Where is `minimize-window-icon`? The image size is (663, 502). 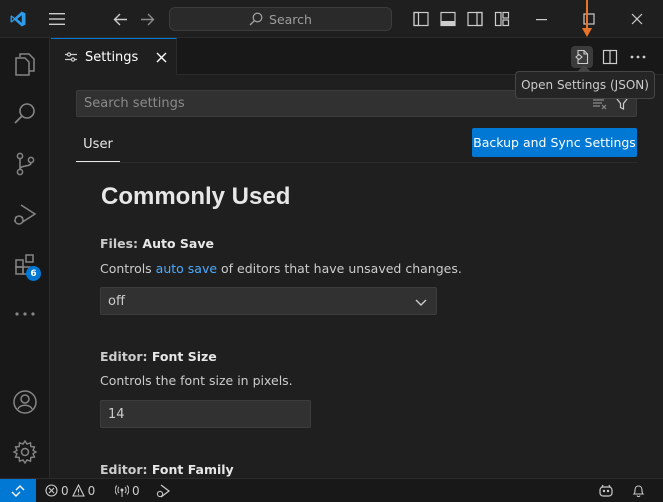 minimize-window-icon is located at coordinates (542, 19).